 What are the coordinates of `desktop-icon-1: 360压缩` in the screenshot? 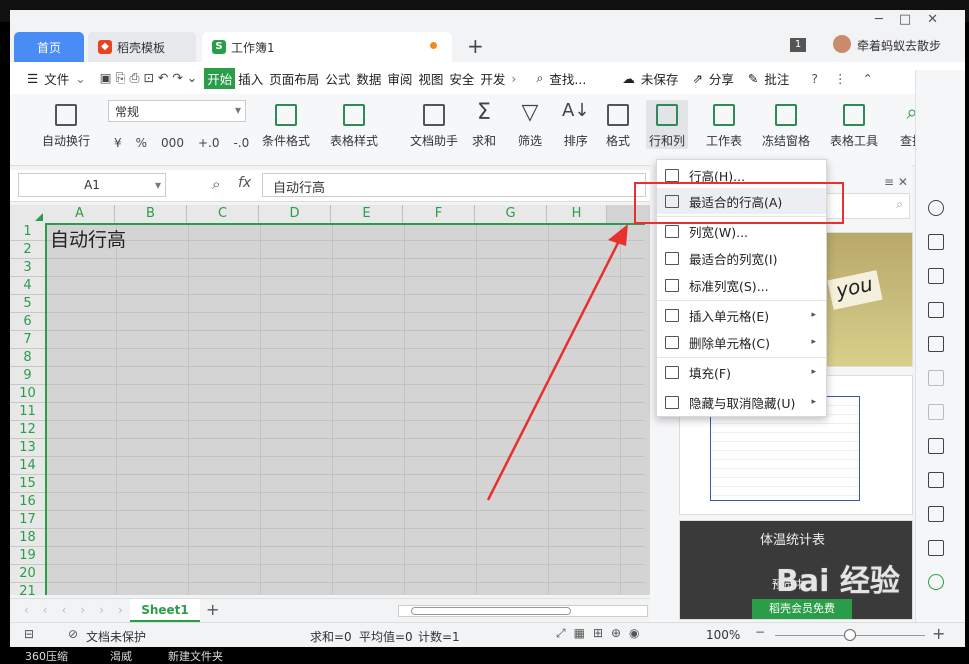 It's located at (46, 656).